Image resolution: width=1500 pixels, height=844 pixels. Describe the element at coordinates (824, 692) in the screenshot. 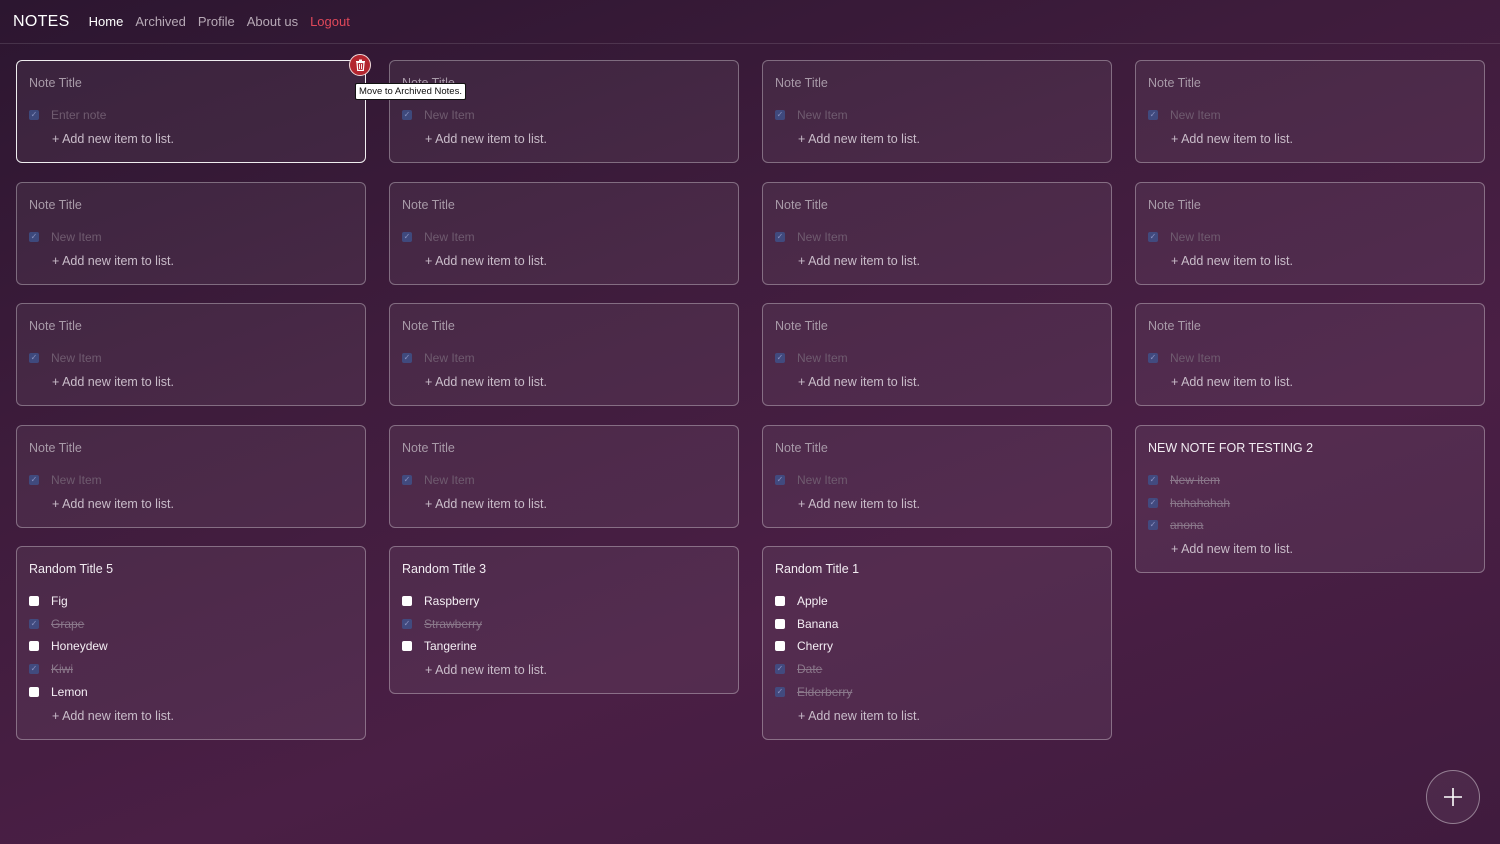

I see `item-text: Elderberry` at that location.